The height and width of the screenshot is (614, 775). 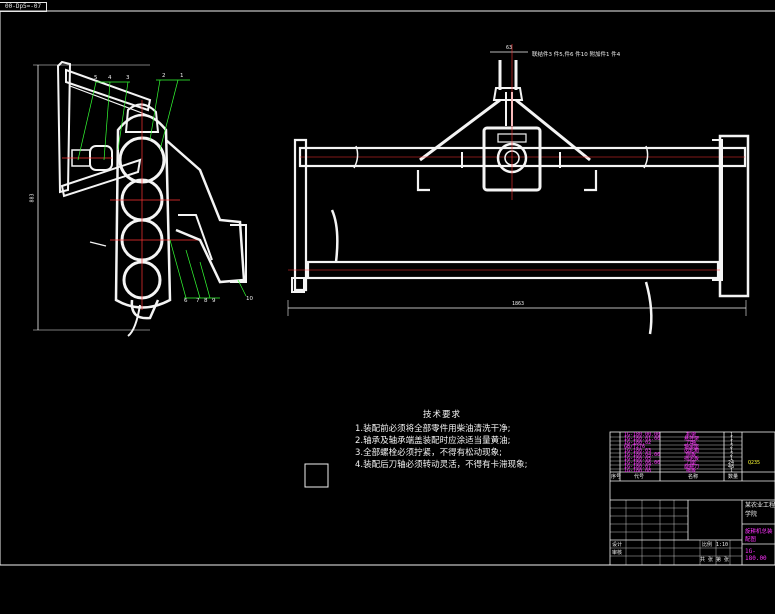 What do you see at coordinates (433, 429) in the screenshot?
I see `tech-note-1: 1.装配前必须将全部零件用柴油清洗干净;` at bounding box center [433, 429].